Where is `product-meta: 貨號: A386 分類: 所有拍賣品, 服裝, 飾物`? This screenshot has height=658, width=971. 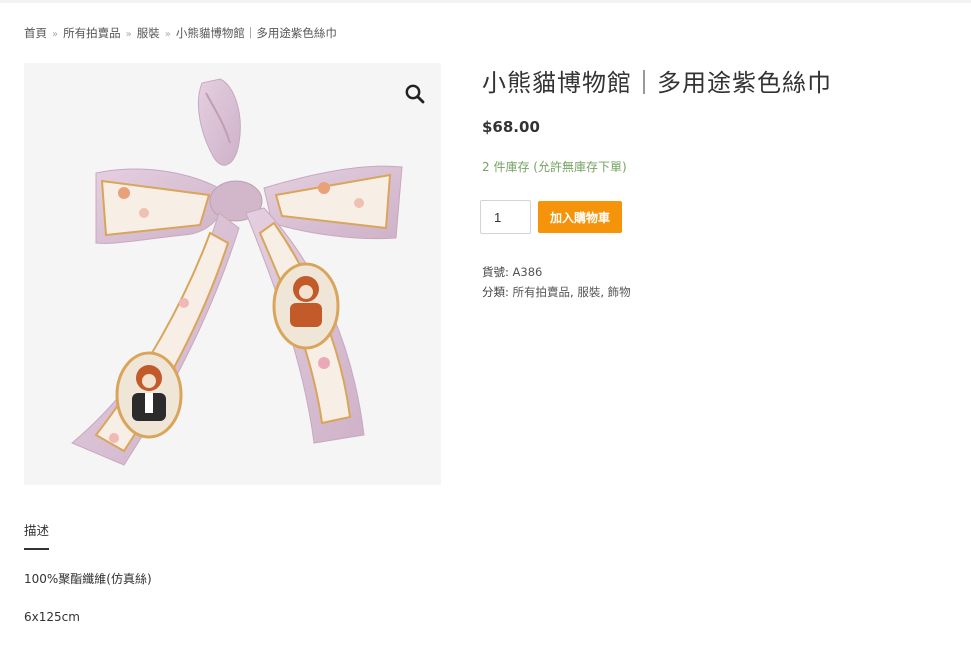 product-meta: 貨號: A386 分類: 所有拍賣品, 服裝, 飾物 is located at coordinates (556, 282).